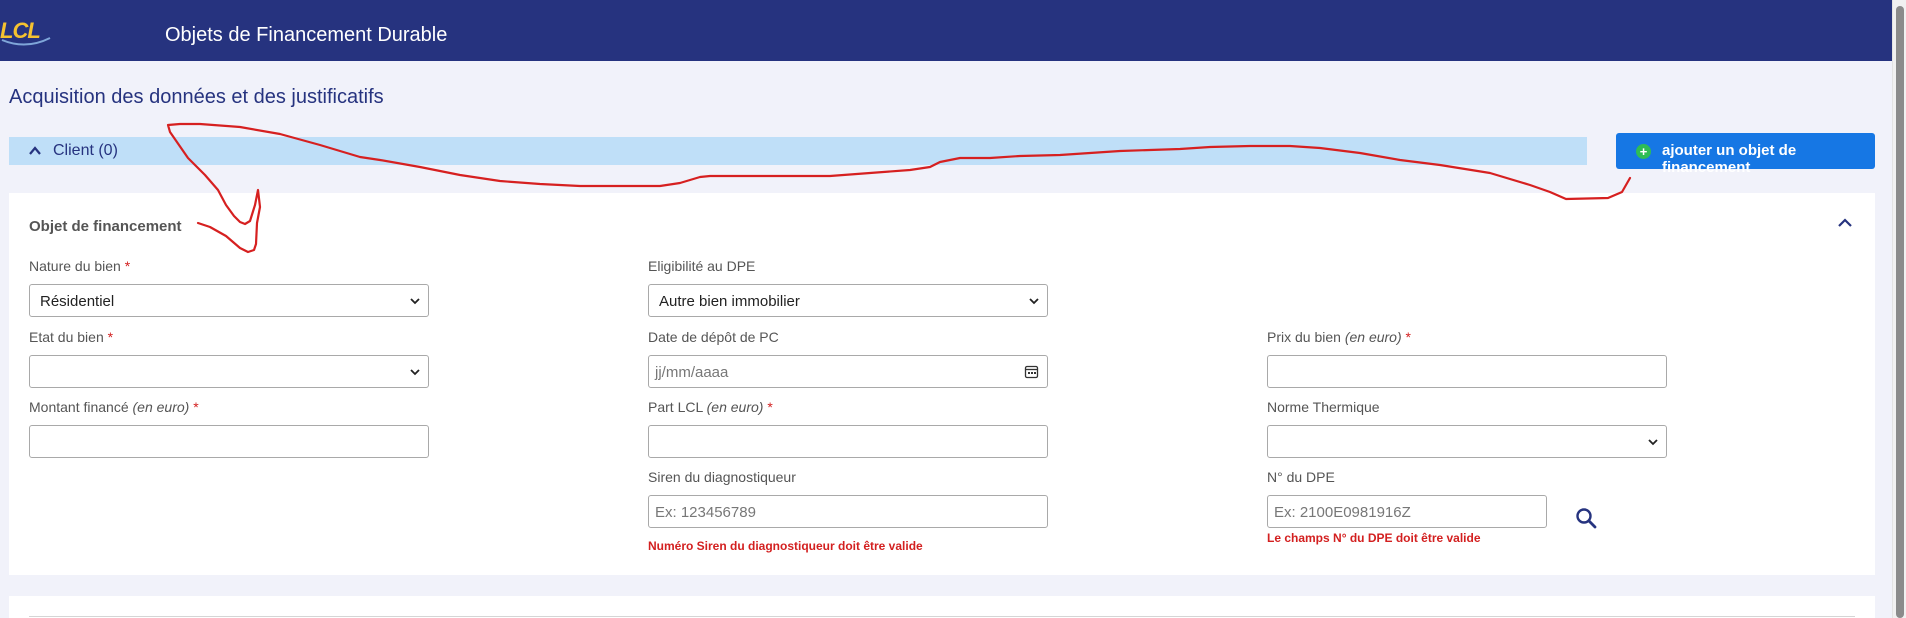  Describe the element at coordinates (75, 266) in the screenshot. I see `nature-label-text: Nature du bien` at that location.